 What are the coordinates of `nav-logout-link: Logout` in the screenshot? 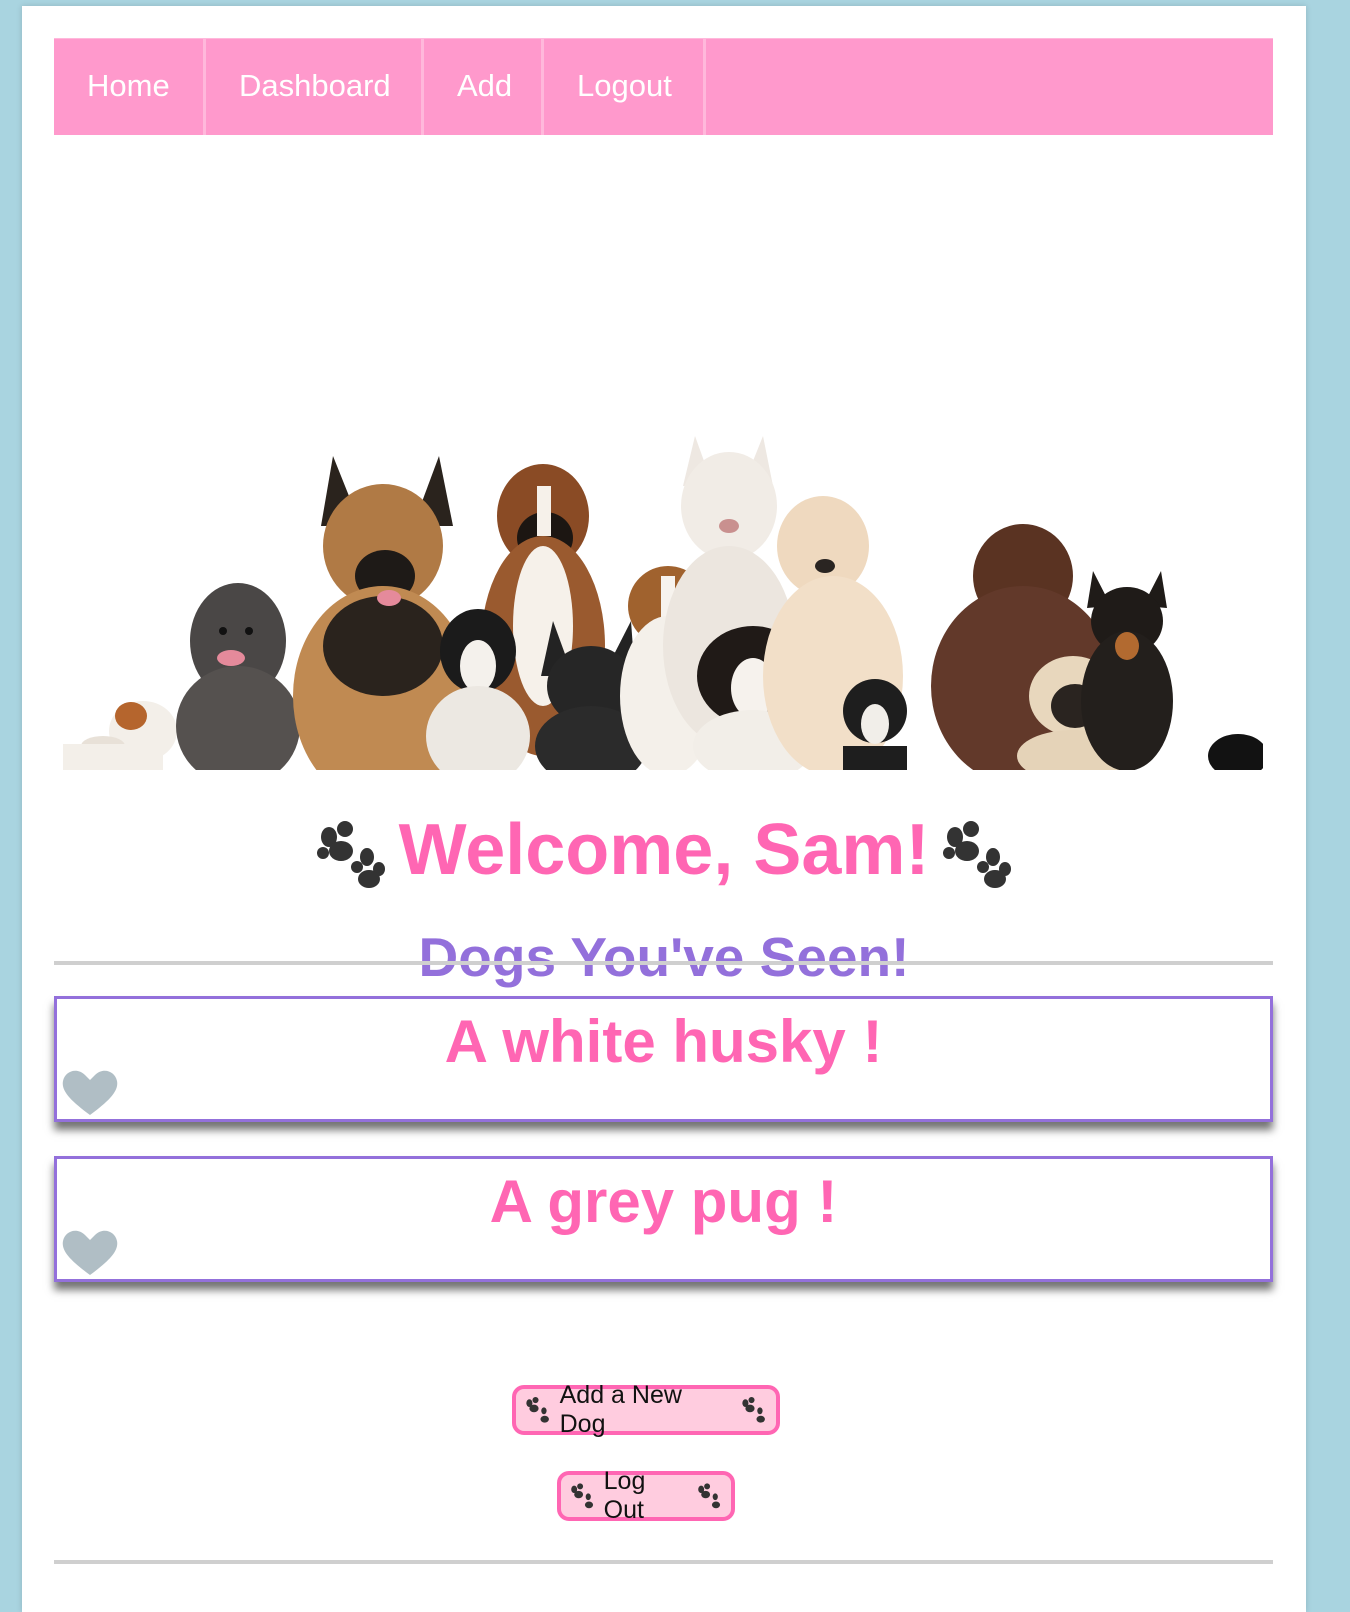 It's located at (625, 87).